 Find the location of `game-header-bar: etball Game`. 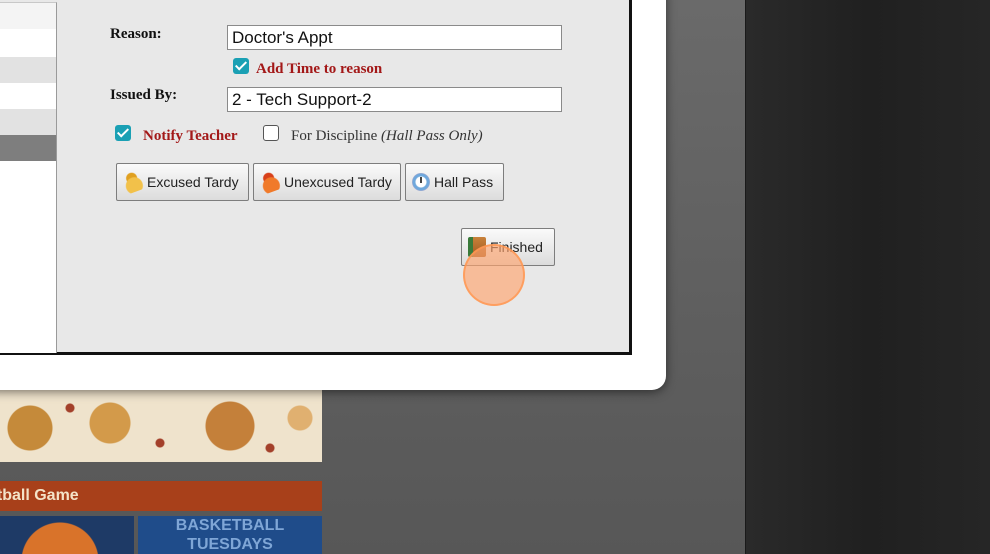

game-header-bar: etball Game is located at coordinates (161, 496).